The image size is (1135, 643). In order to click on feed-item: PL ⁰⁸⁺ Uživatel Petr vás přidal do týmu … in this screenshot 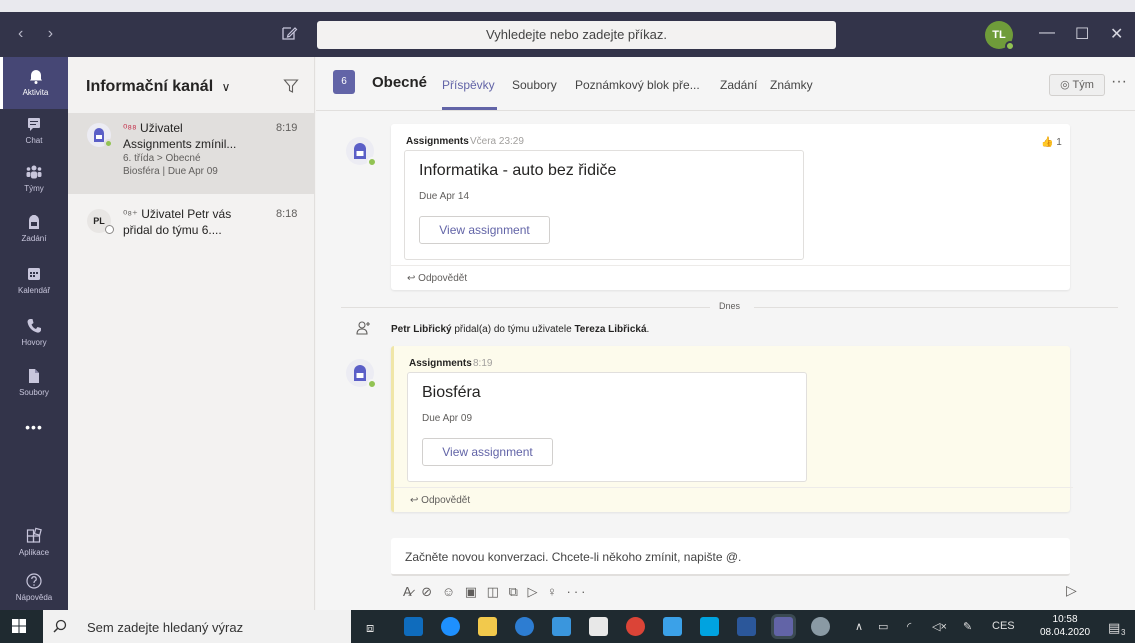, I will do `click(191, 222)`.